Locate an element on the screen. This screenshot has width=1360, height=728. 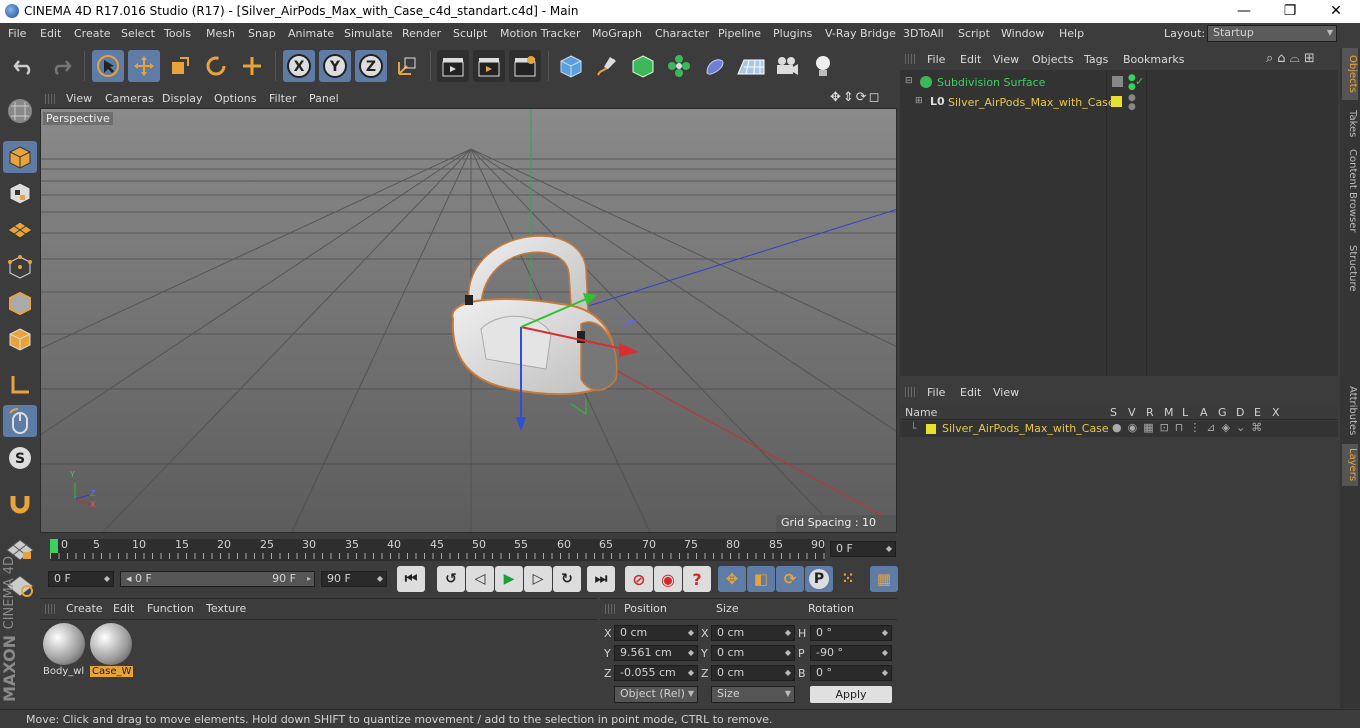
render-to-picture-viewer-button is located at coordinates (489, 66).